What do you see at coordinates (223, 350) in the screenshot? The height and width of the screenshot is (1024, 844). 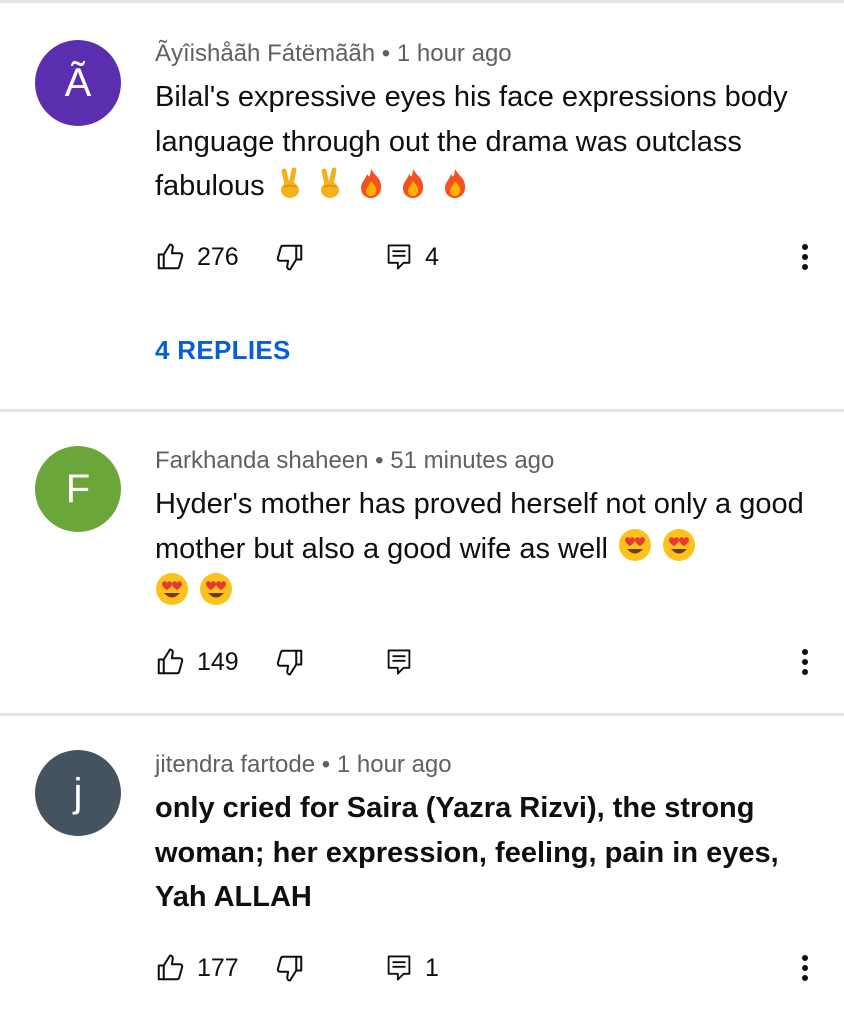 I see `view-replies-button: 4 REPLIES` at bounding box center [223, 350].